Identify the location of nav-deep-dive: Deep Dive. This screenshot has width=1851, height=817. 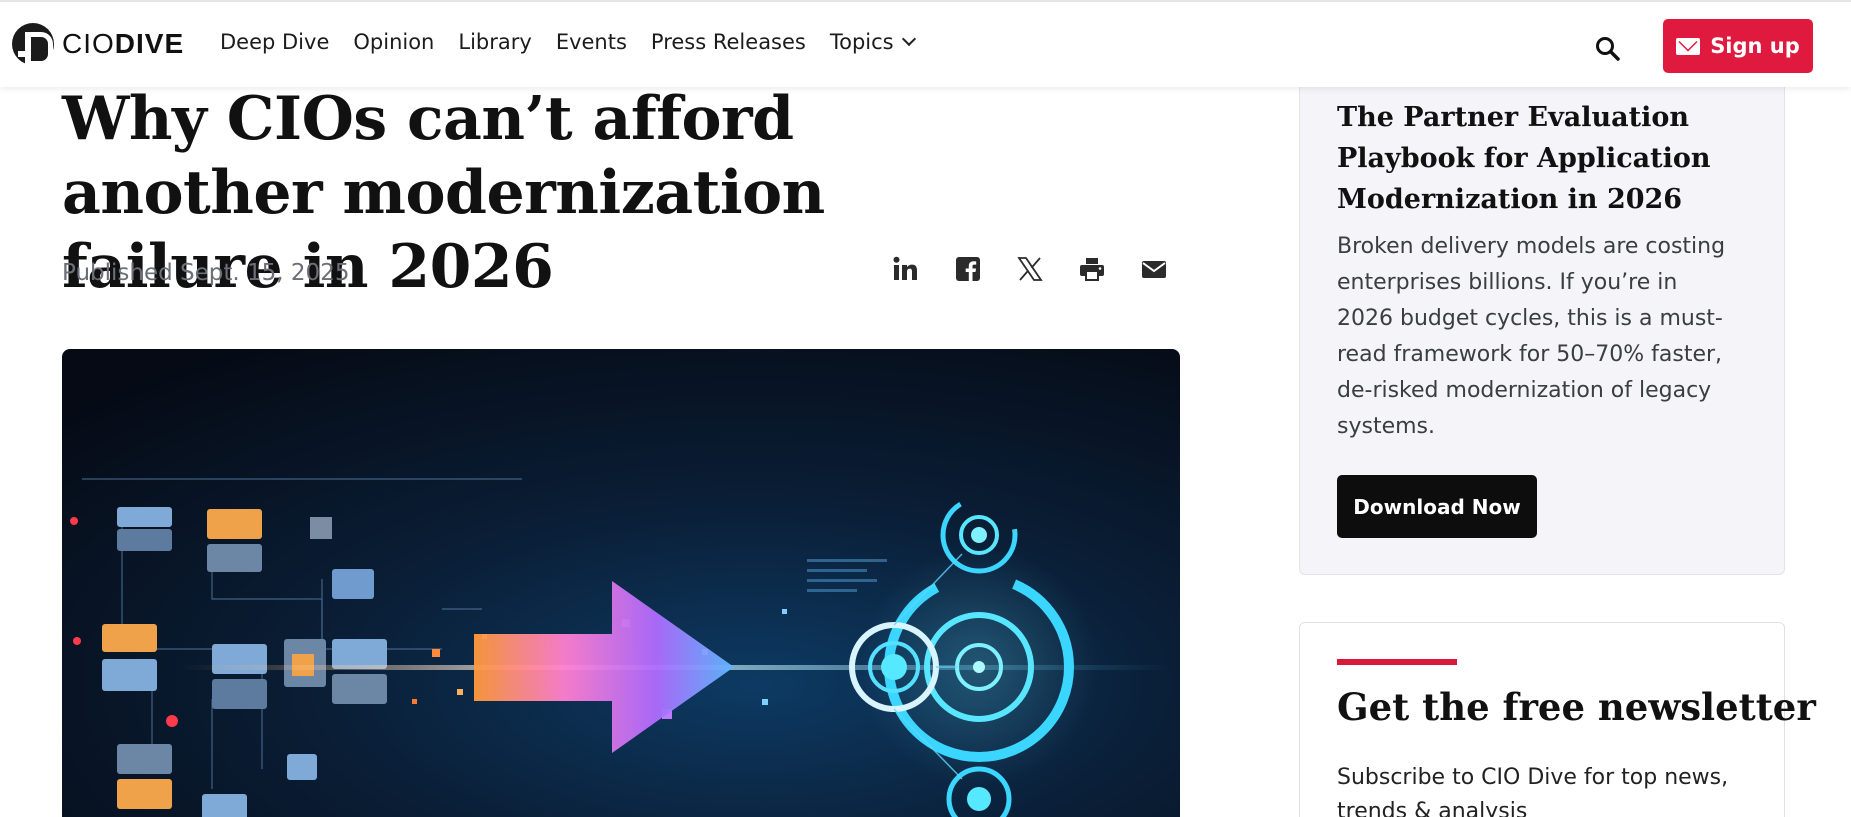
(274, 42).